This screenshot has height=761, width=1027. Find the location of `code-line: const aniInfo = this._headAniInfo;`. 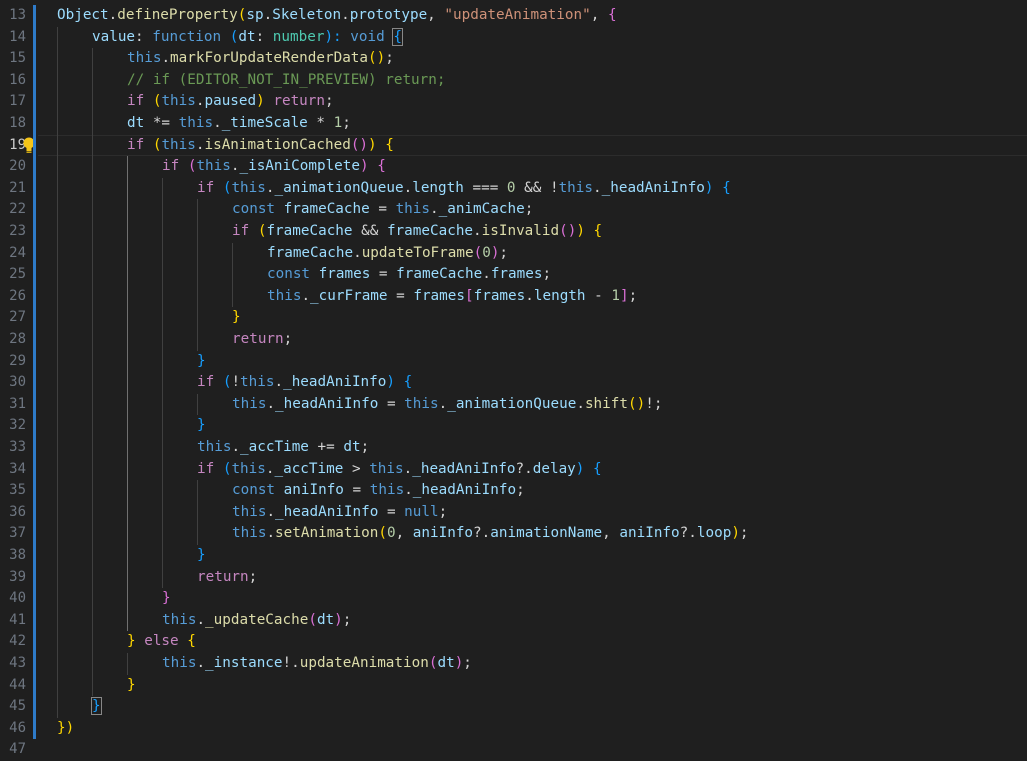

code-line: const aniInfo = this._headAniInfo; is located at coordinates (378, 491).